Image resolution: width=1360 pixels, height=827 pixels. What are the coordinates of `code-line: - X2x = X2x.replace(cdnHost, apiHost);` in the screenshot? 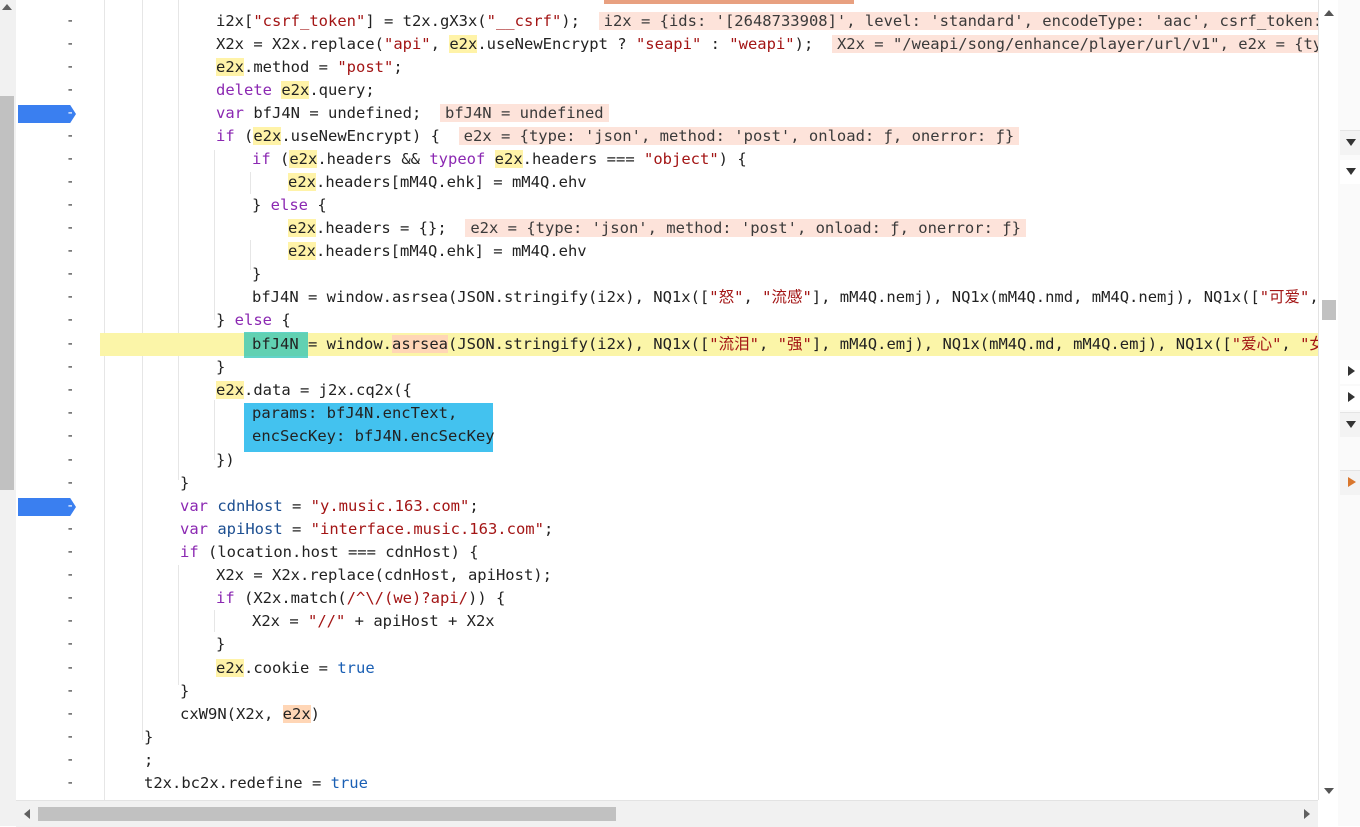 It's located at (667, 575).